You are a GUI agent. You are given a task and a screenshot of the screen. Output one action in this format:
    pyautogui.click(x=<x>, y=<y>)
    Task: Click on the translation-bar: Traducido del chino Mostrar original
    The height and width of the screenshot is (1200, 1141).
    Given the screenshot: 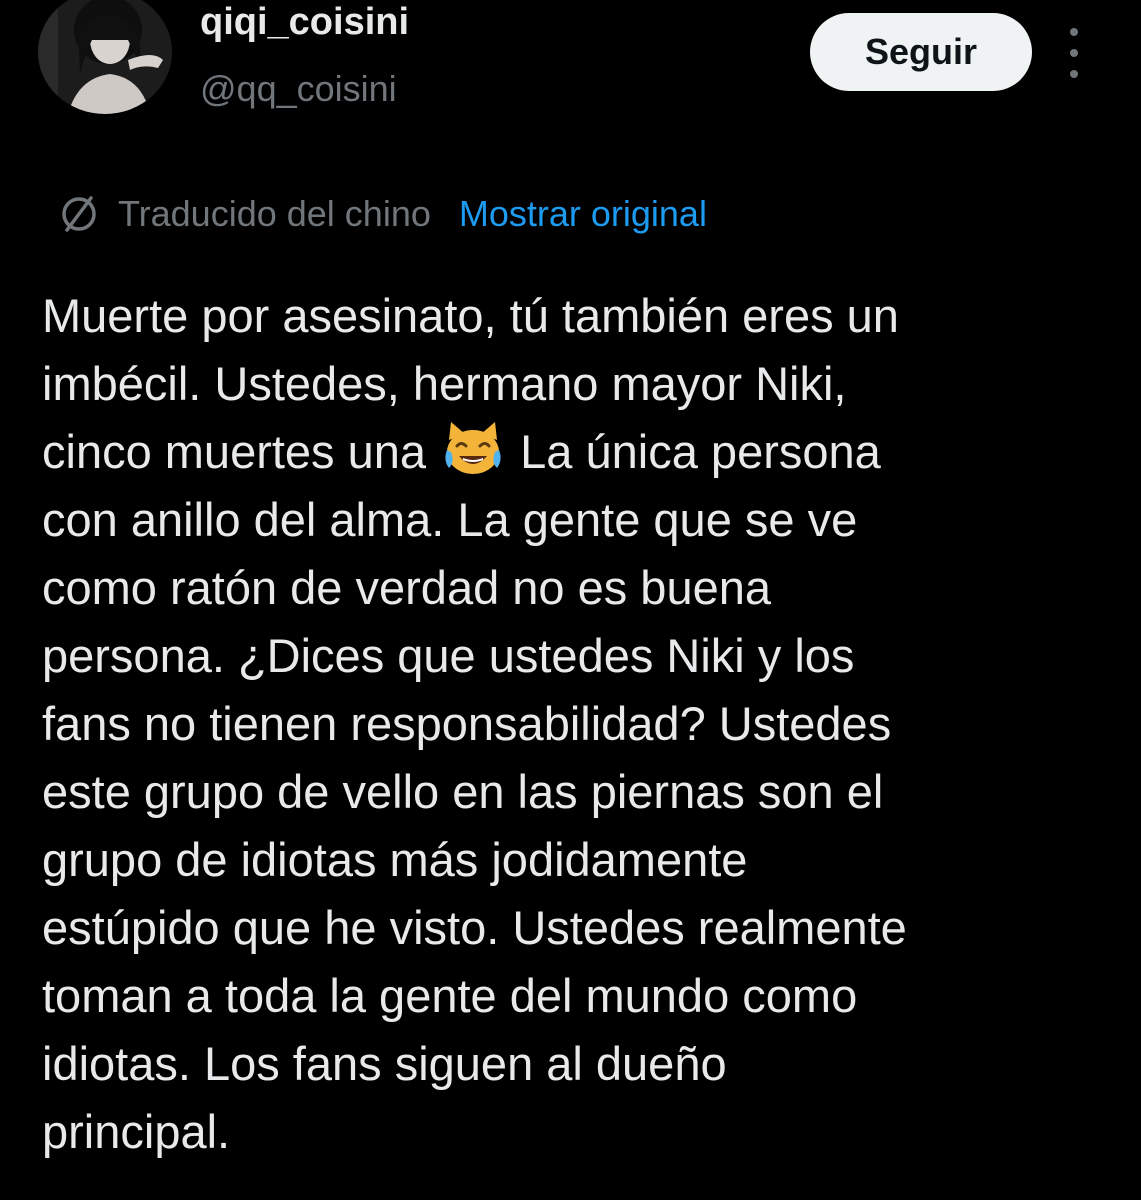 What is the action you would take?
    pyautogui.click(x=382, y=214)
    